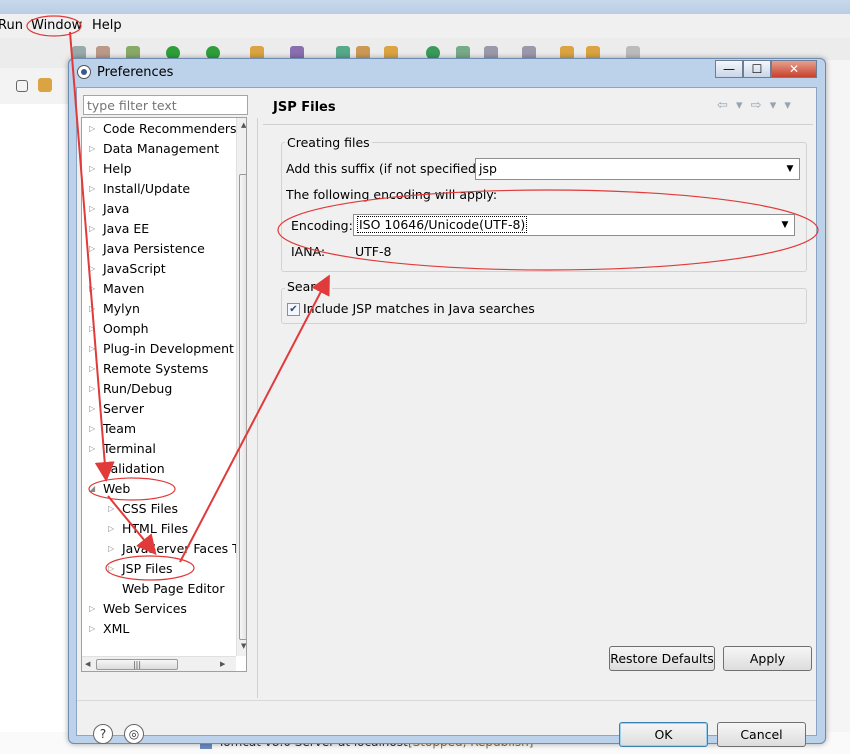 Image resolution: width=850 pixels, height=754 pixels. What do you see at coordinates (123, 408) in the screenshot?
I see `tree-item-label: Server` at bounding box center [123, 408].